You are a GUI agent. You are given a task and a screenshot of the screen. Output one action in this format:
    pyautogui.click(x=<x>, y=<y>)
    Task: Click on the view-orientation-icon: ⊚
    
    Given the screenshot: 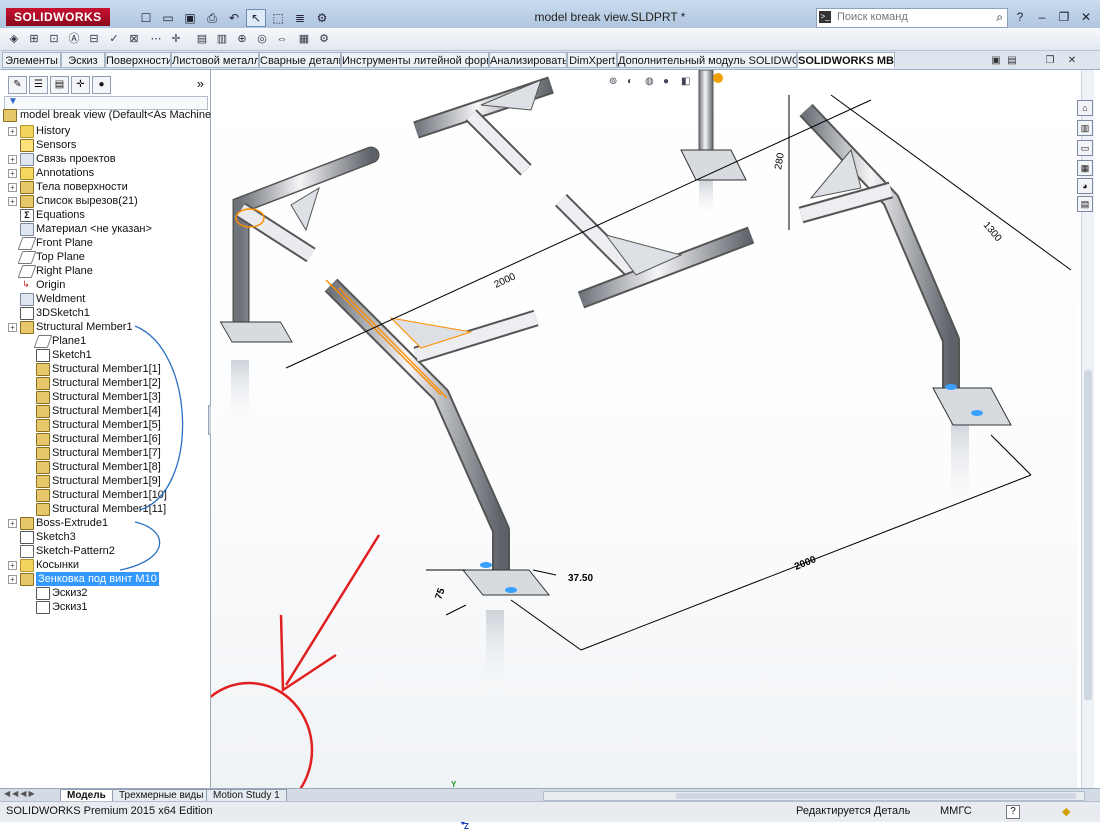 What is the action you would take?
    pyautogui.click(x=613, y=81)
    